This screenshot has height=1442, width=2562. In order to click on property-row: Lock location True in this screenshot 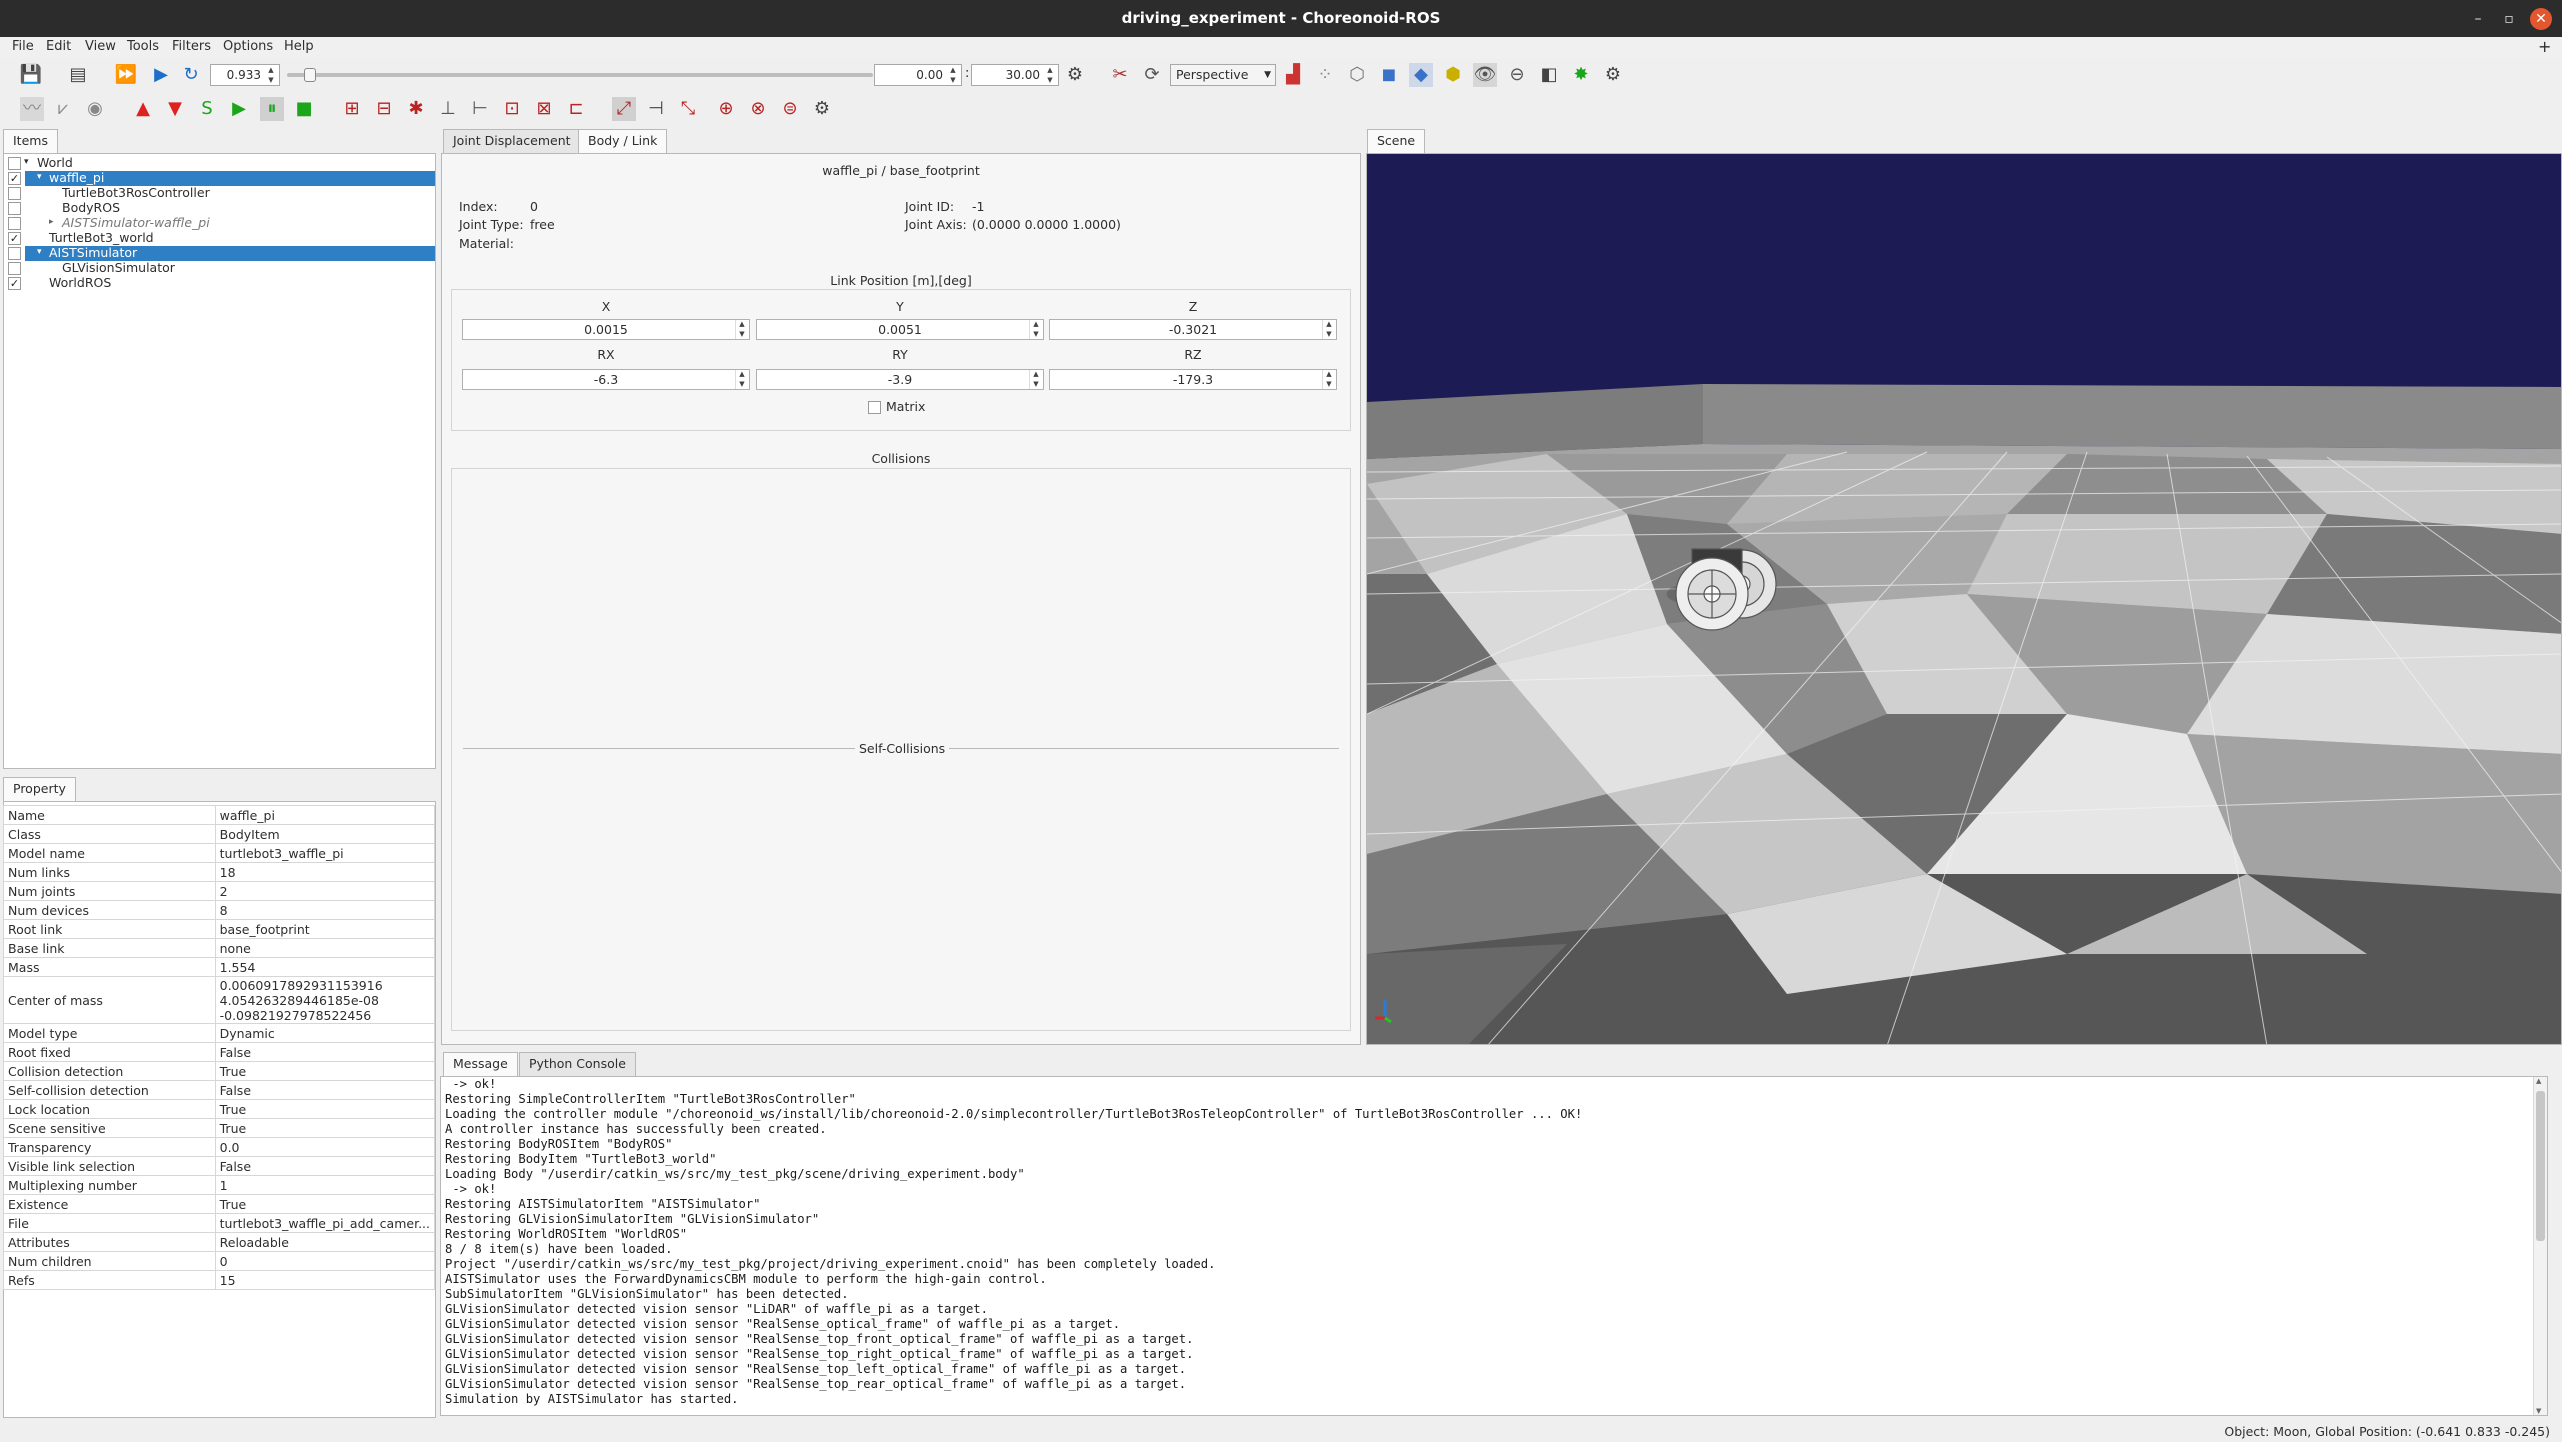, I will do `click(219, 1109)`.